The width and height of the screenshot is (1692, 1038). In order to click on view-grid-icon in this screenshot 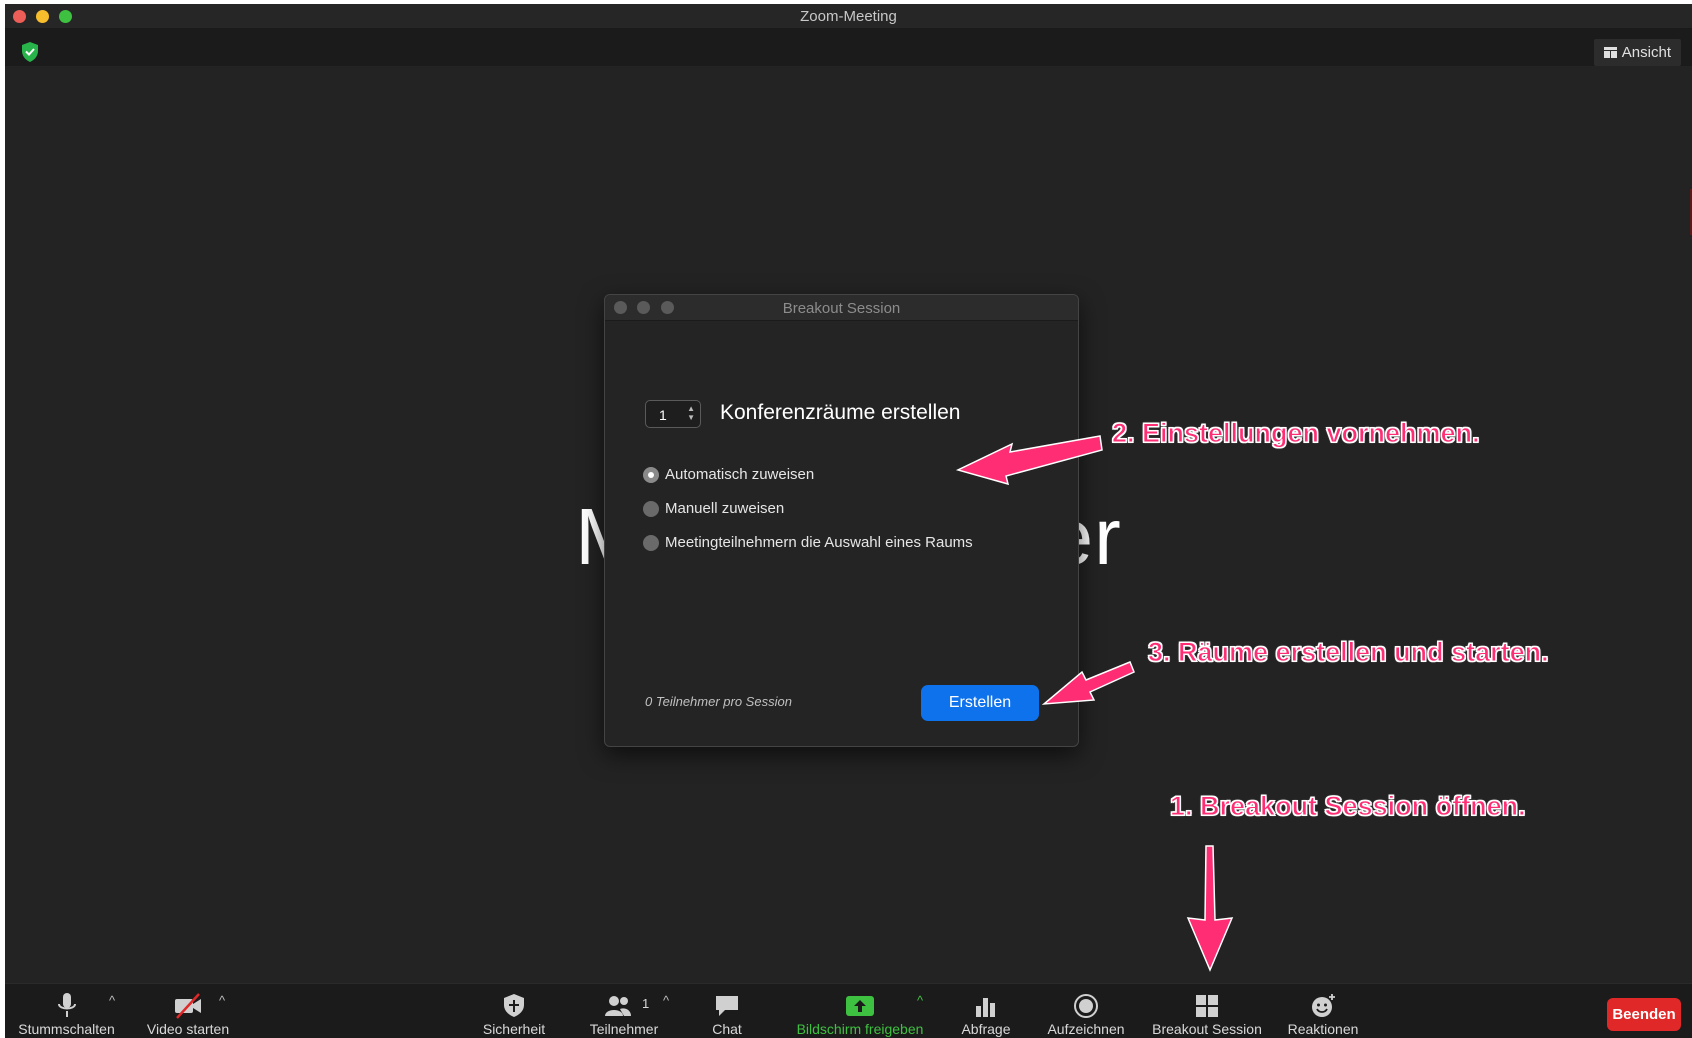, I will do `click(1610, 52)`.